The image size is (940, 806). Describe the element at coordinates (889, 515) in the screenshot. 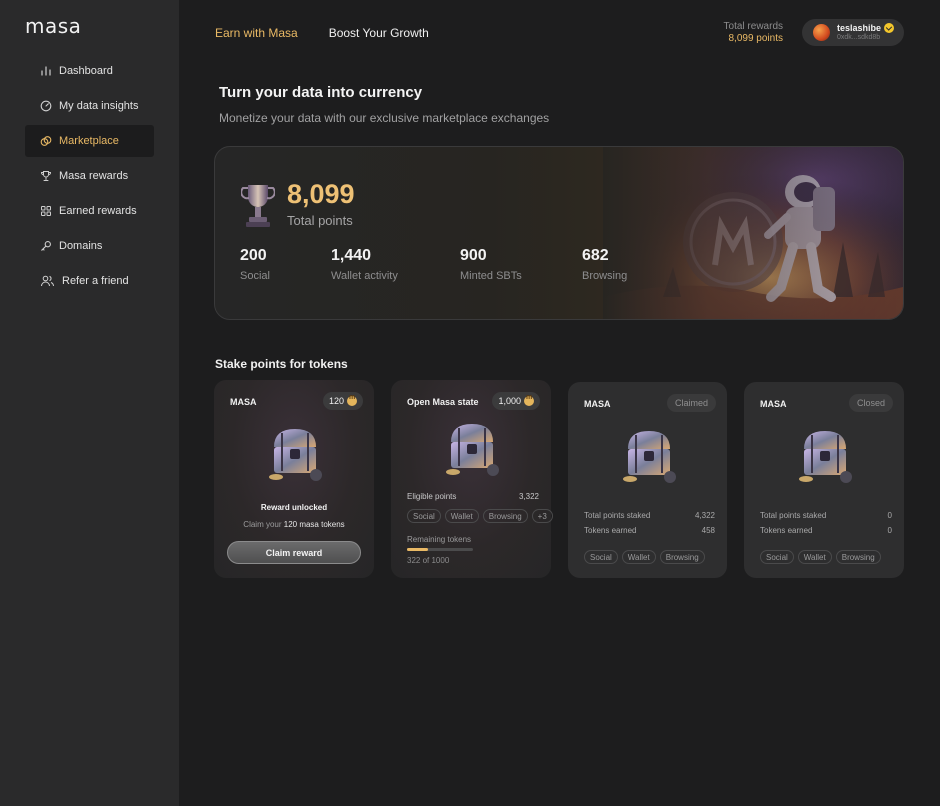

I see `points-staked-value: 0` at that location.